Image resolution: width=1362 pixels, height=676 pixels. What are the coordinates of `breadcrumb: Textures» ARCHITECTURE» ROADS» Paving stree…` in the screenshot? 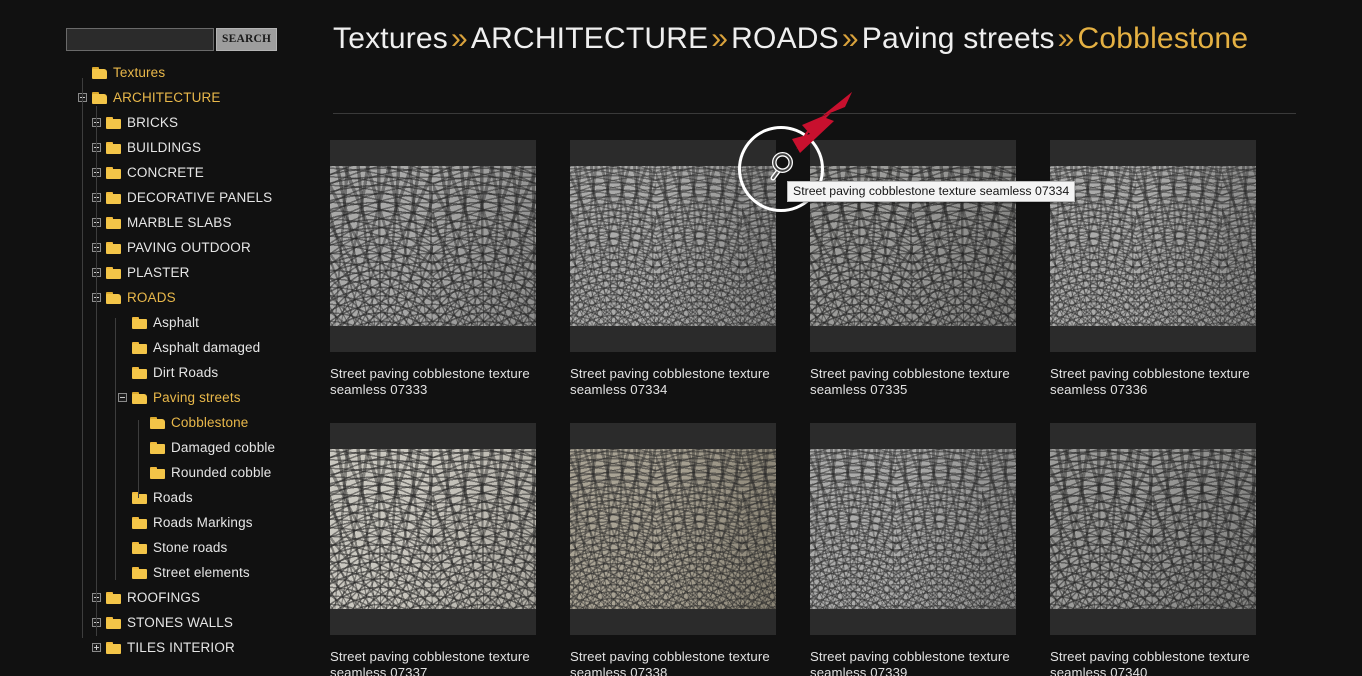 It's located at (818, 38).